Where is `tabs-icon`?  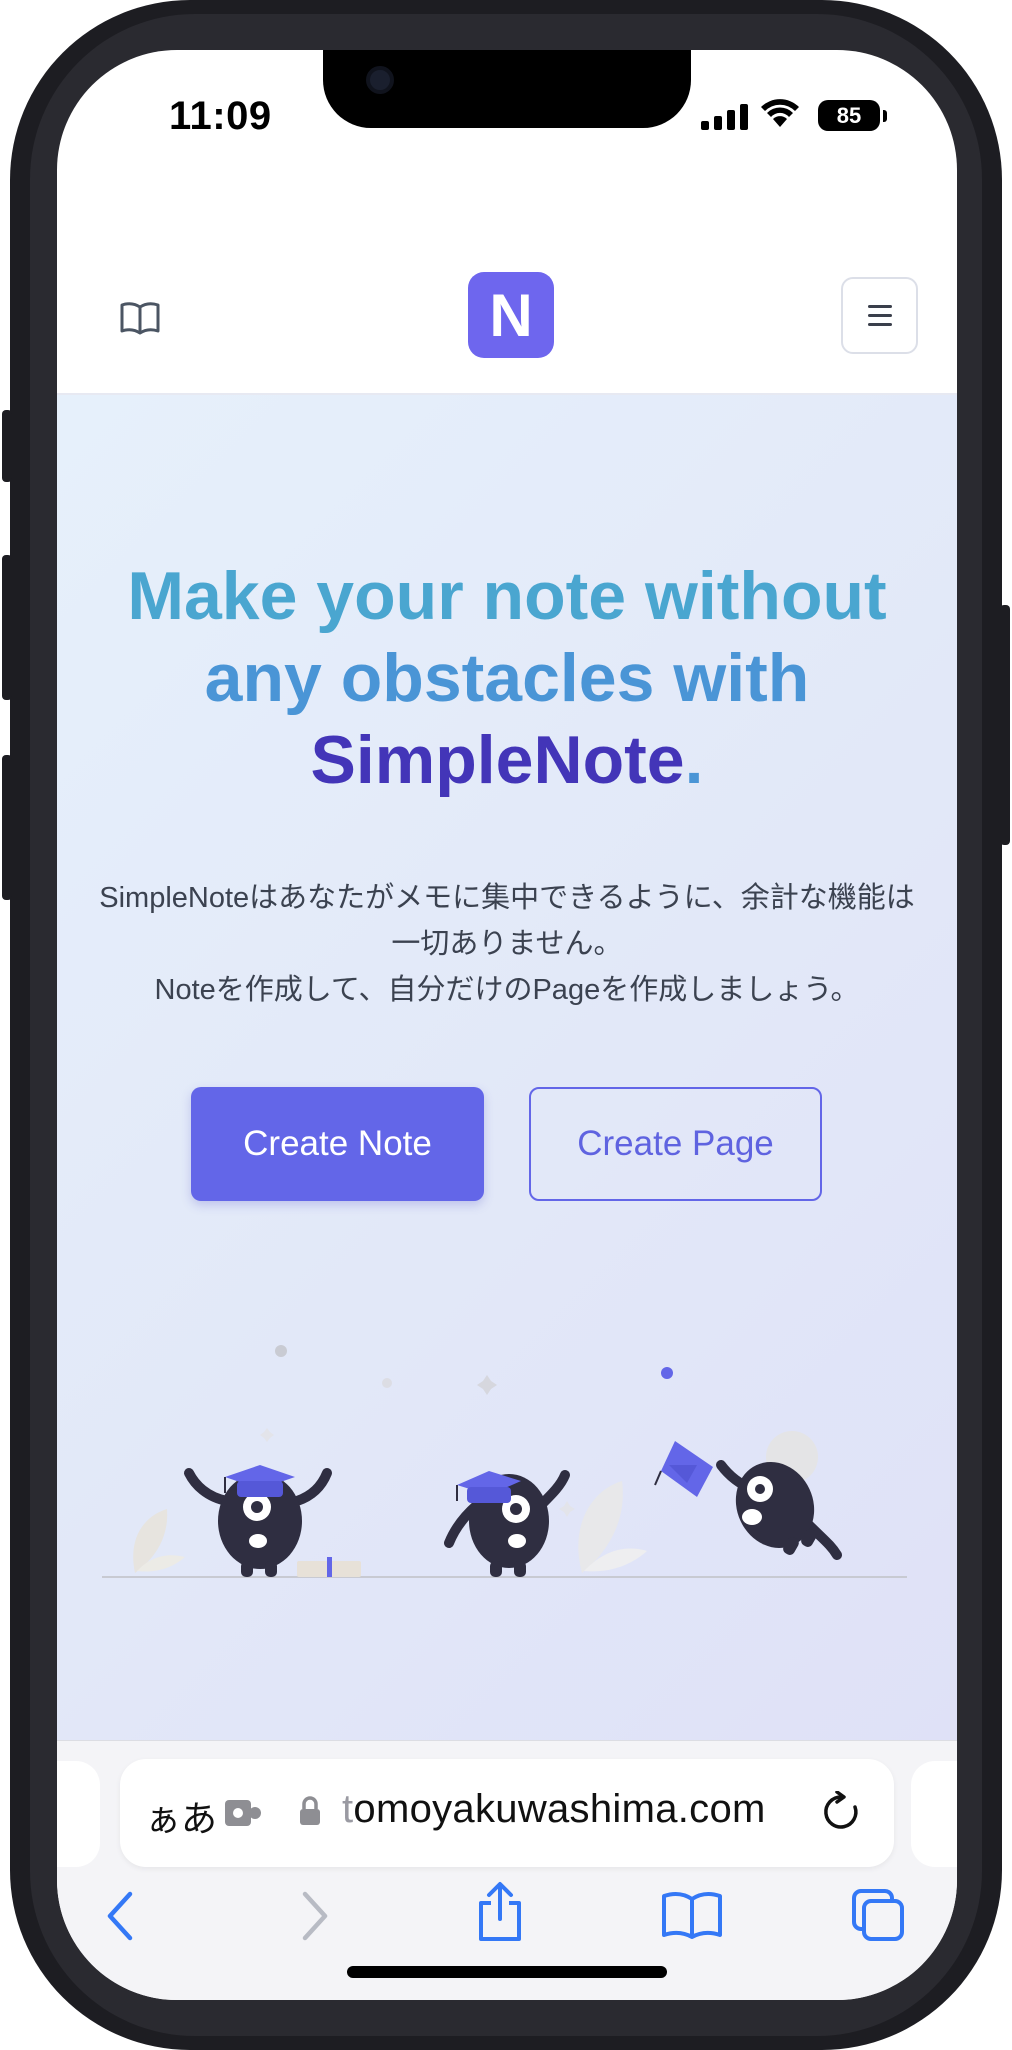 tabs-icon is located at coordinates (878, 1915).